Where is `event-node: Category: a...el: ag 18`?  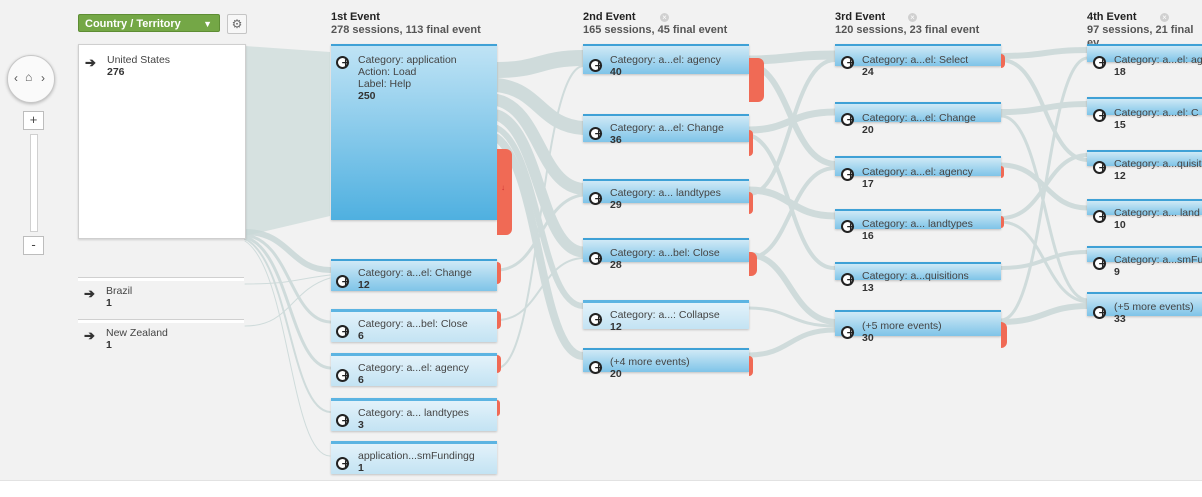
event-node: Category: a...el: ag 18 is located at coordinates (1144, 61).